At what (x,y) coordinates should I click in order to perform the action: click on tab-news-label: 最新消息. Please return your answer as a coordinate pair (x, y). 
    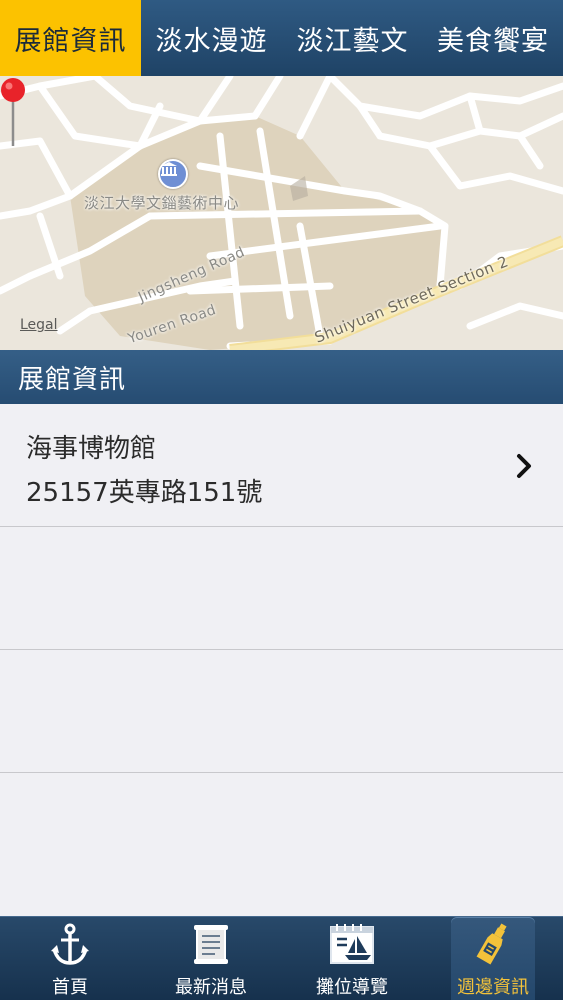
    Looking at the image, I should click on (211, 987).